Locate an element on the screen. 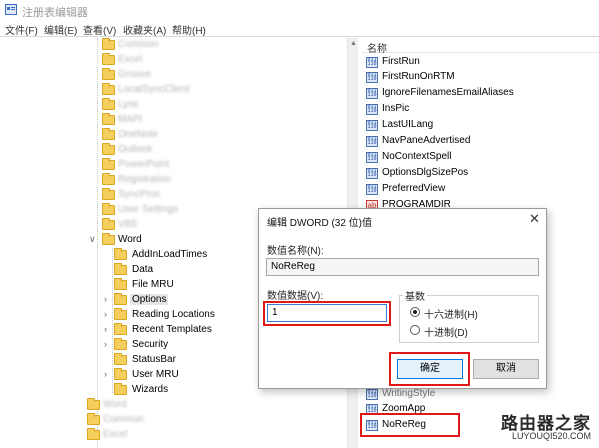 The height and width of the screenshot is (448, 599). menu-help: 帮助(H) is located at coordinates (189, 29).